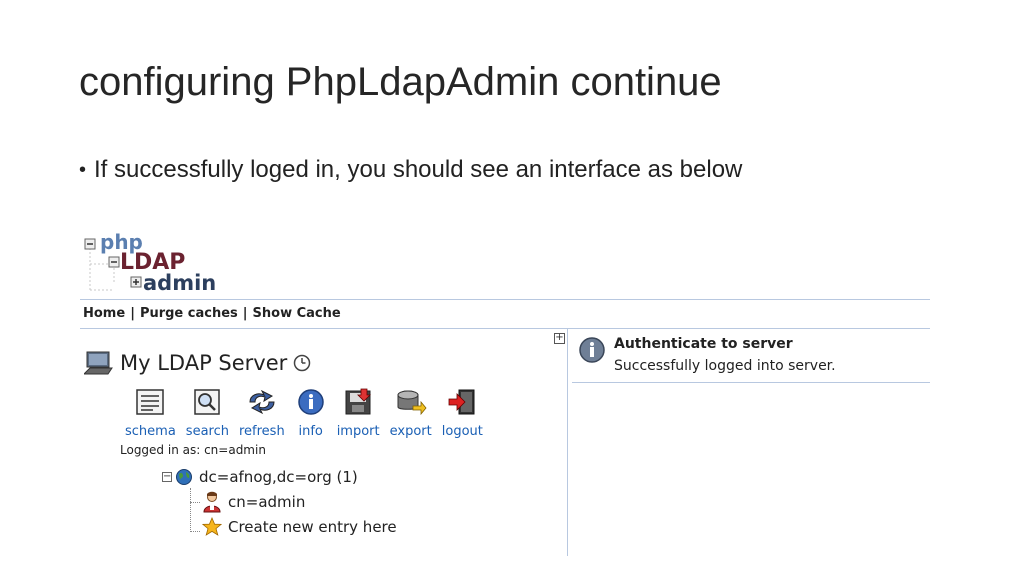 This screenshot has width=1024, height=576. I want to click on export-icon, so click(412, 403).